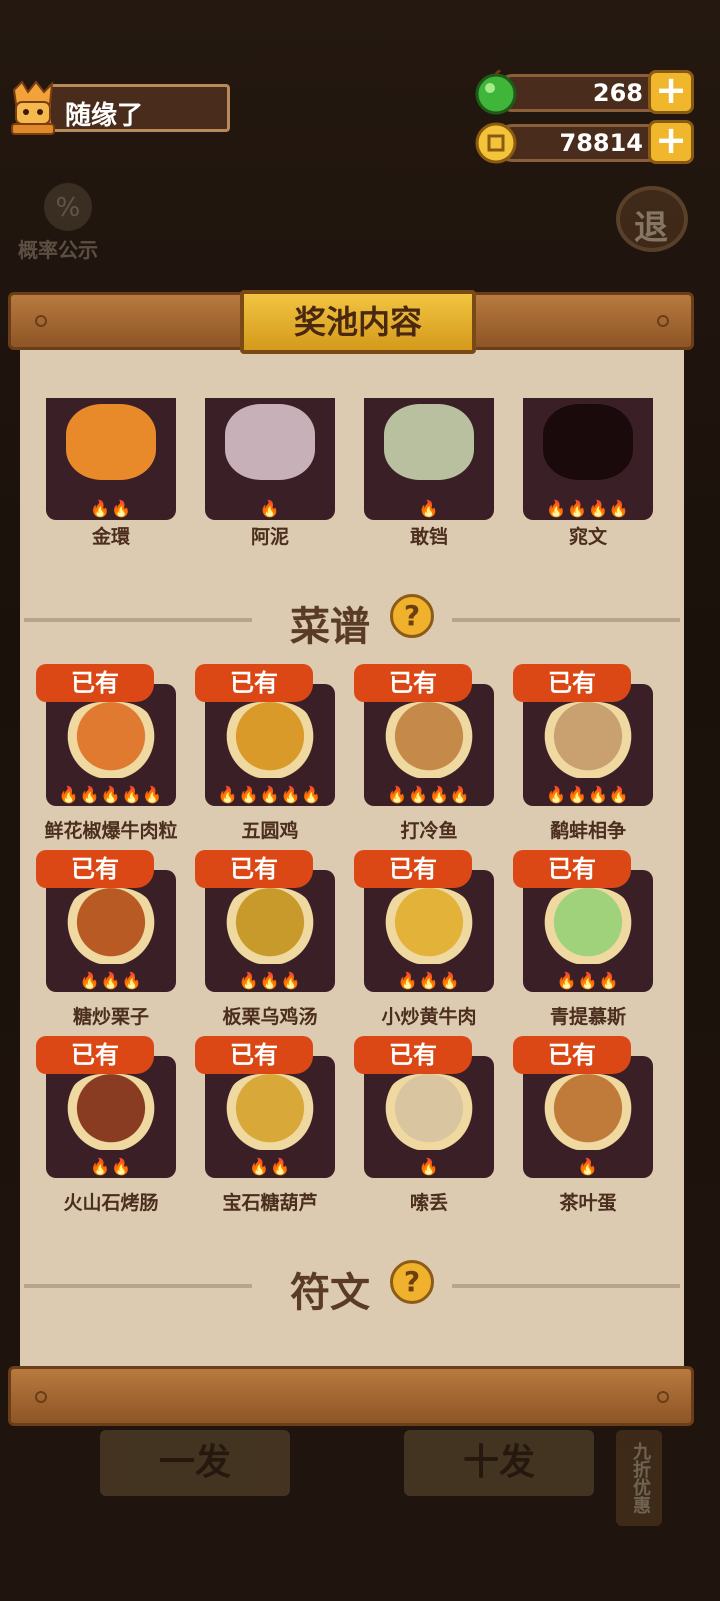  I want to click on recipes-help-icon: ?, so click(412, 616).